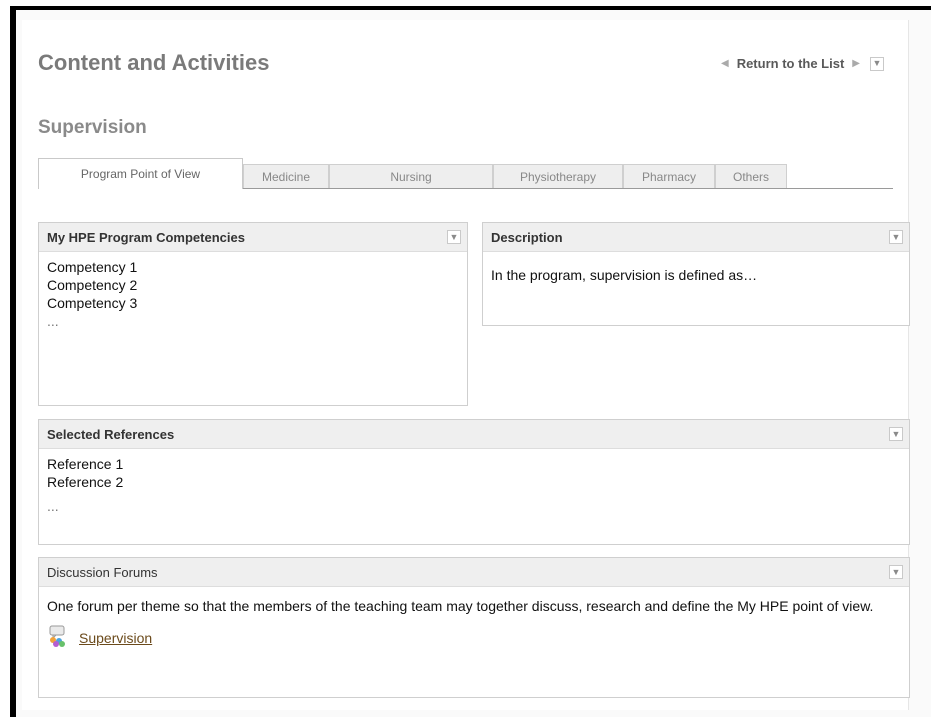 Image resolution: width=931 pixels, height=717 pixels. What do you see at coordinates (85, 482) in the screenshot?
I see `list-item: Reference 2` at bounding box center [85, 482].